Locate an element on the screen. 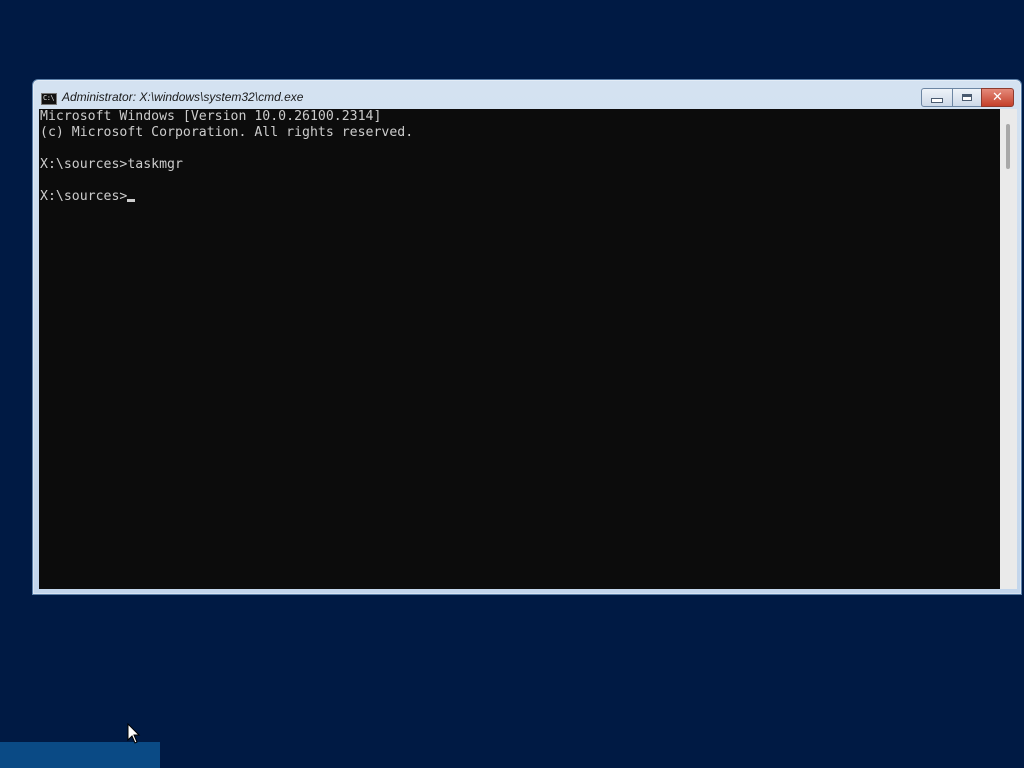 The image size is (1024, 768). close-button: ✕ is located at coordinates (997, 97).